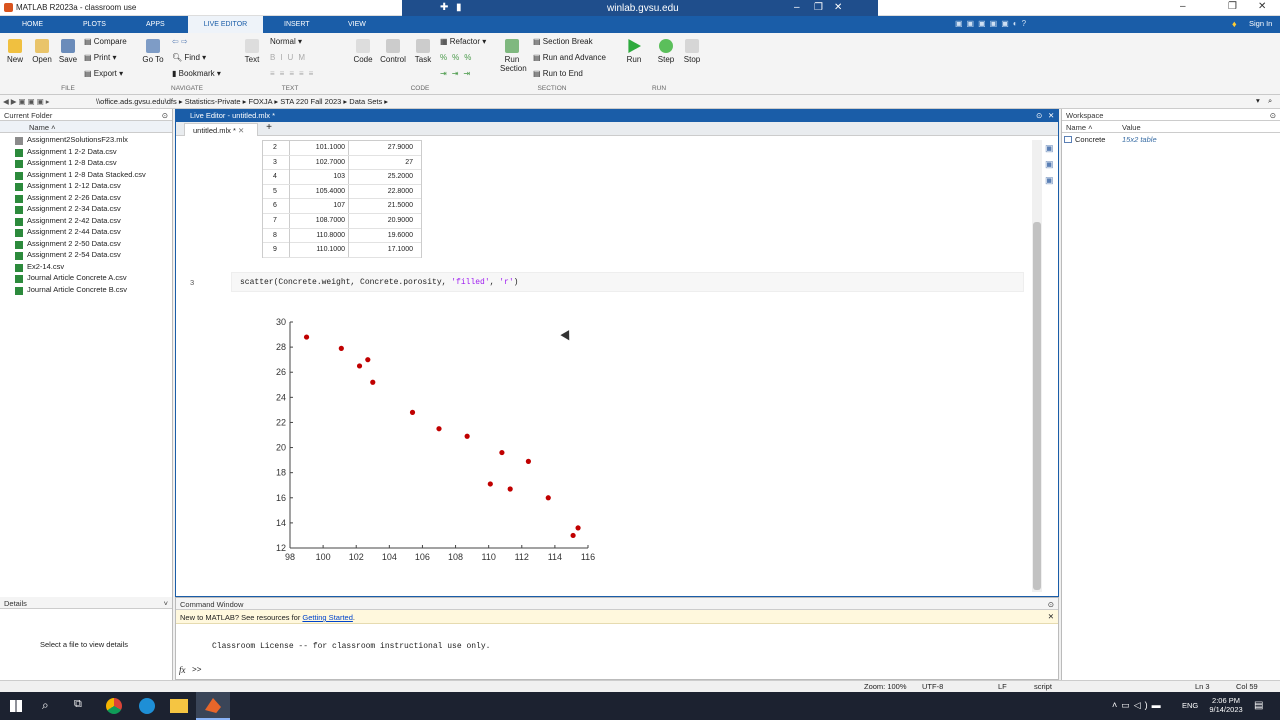 This screenshot has width=1280, height=720. What do you see at coordinates (1039, 115) in the screenshot?
I see `editor-menu-icon: ⊙` at bounding box center [1039, 115].